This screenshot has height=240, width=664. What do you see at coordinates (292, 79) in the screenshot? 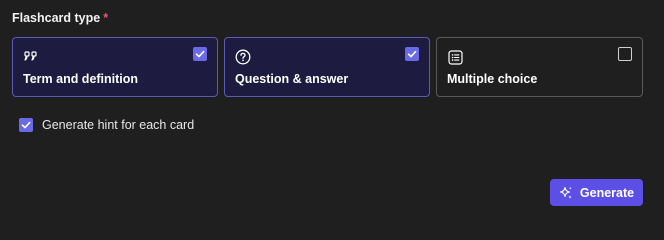
I see `card-label: Question & answer` at bounding box center [292, 79].